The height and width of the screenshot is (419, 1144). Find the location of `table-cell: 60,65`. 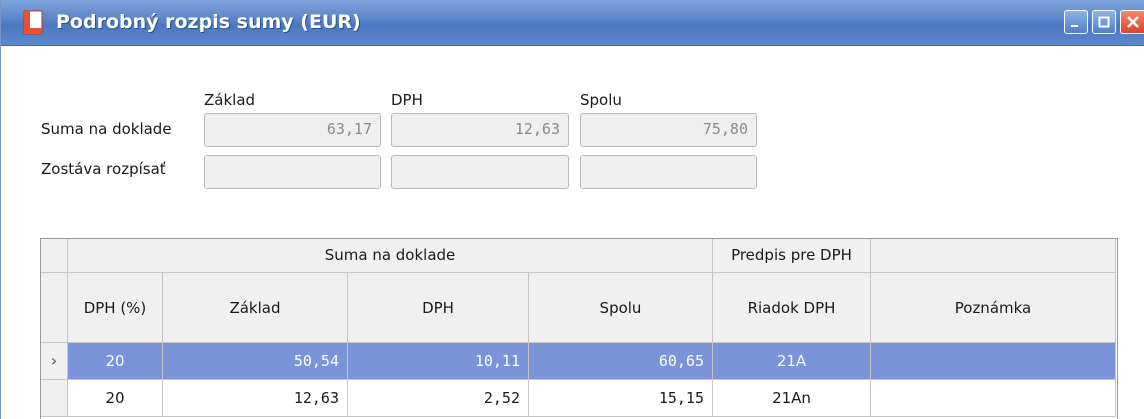

table-cell: 60,65 is located at coordinates (621, 361).